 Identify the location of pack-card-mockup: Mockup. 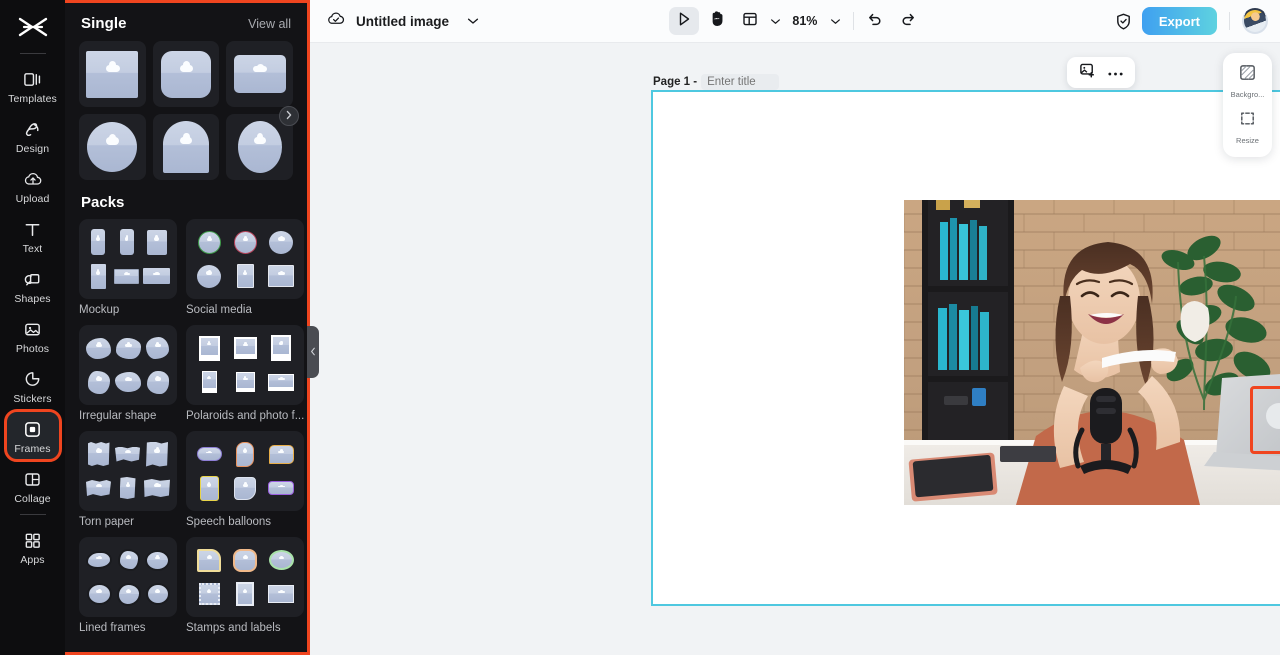
(128, 267).